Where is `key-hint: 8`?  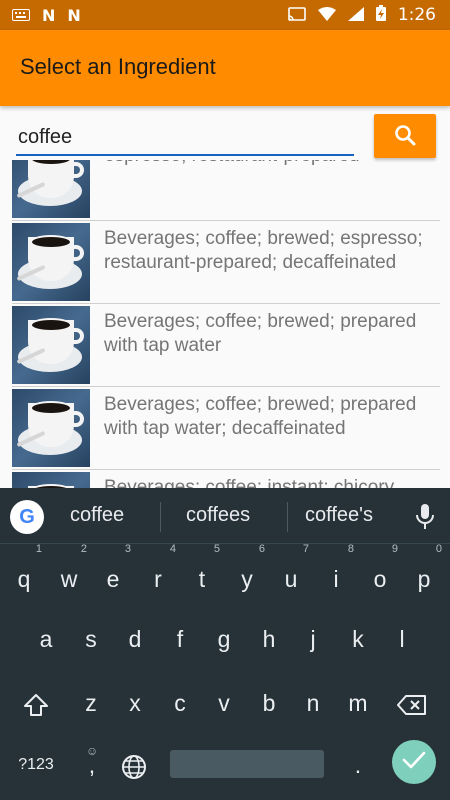 key-hint: 8 is located at coordinates (350, 549).